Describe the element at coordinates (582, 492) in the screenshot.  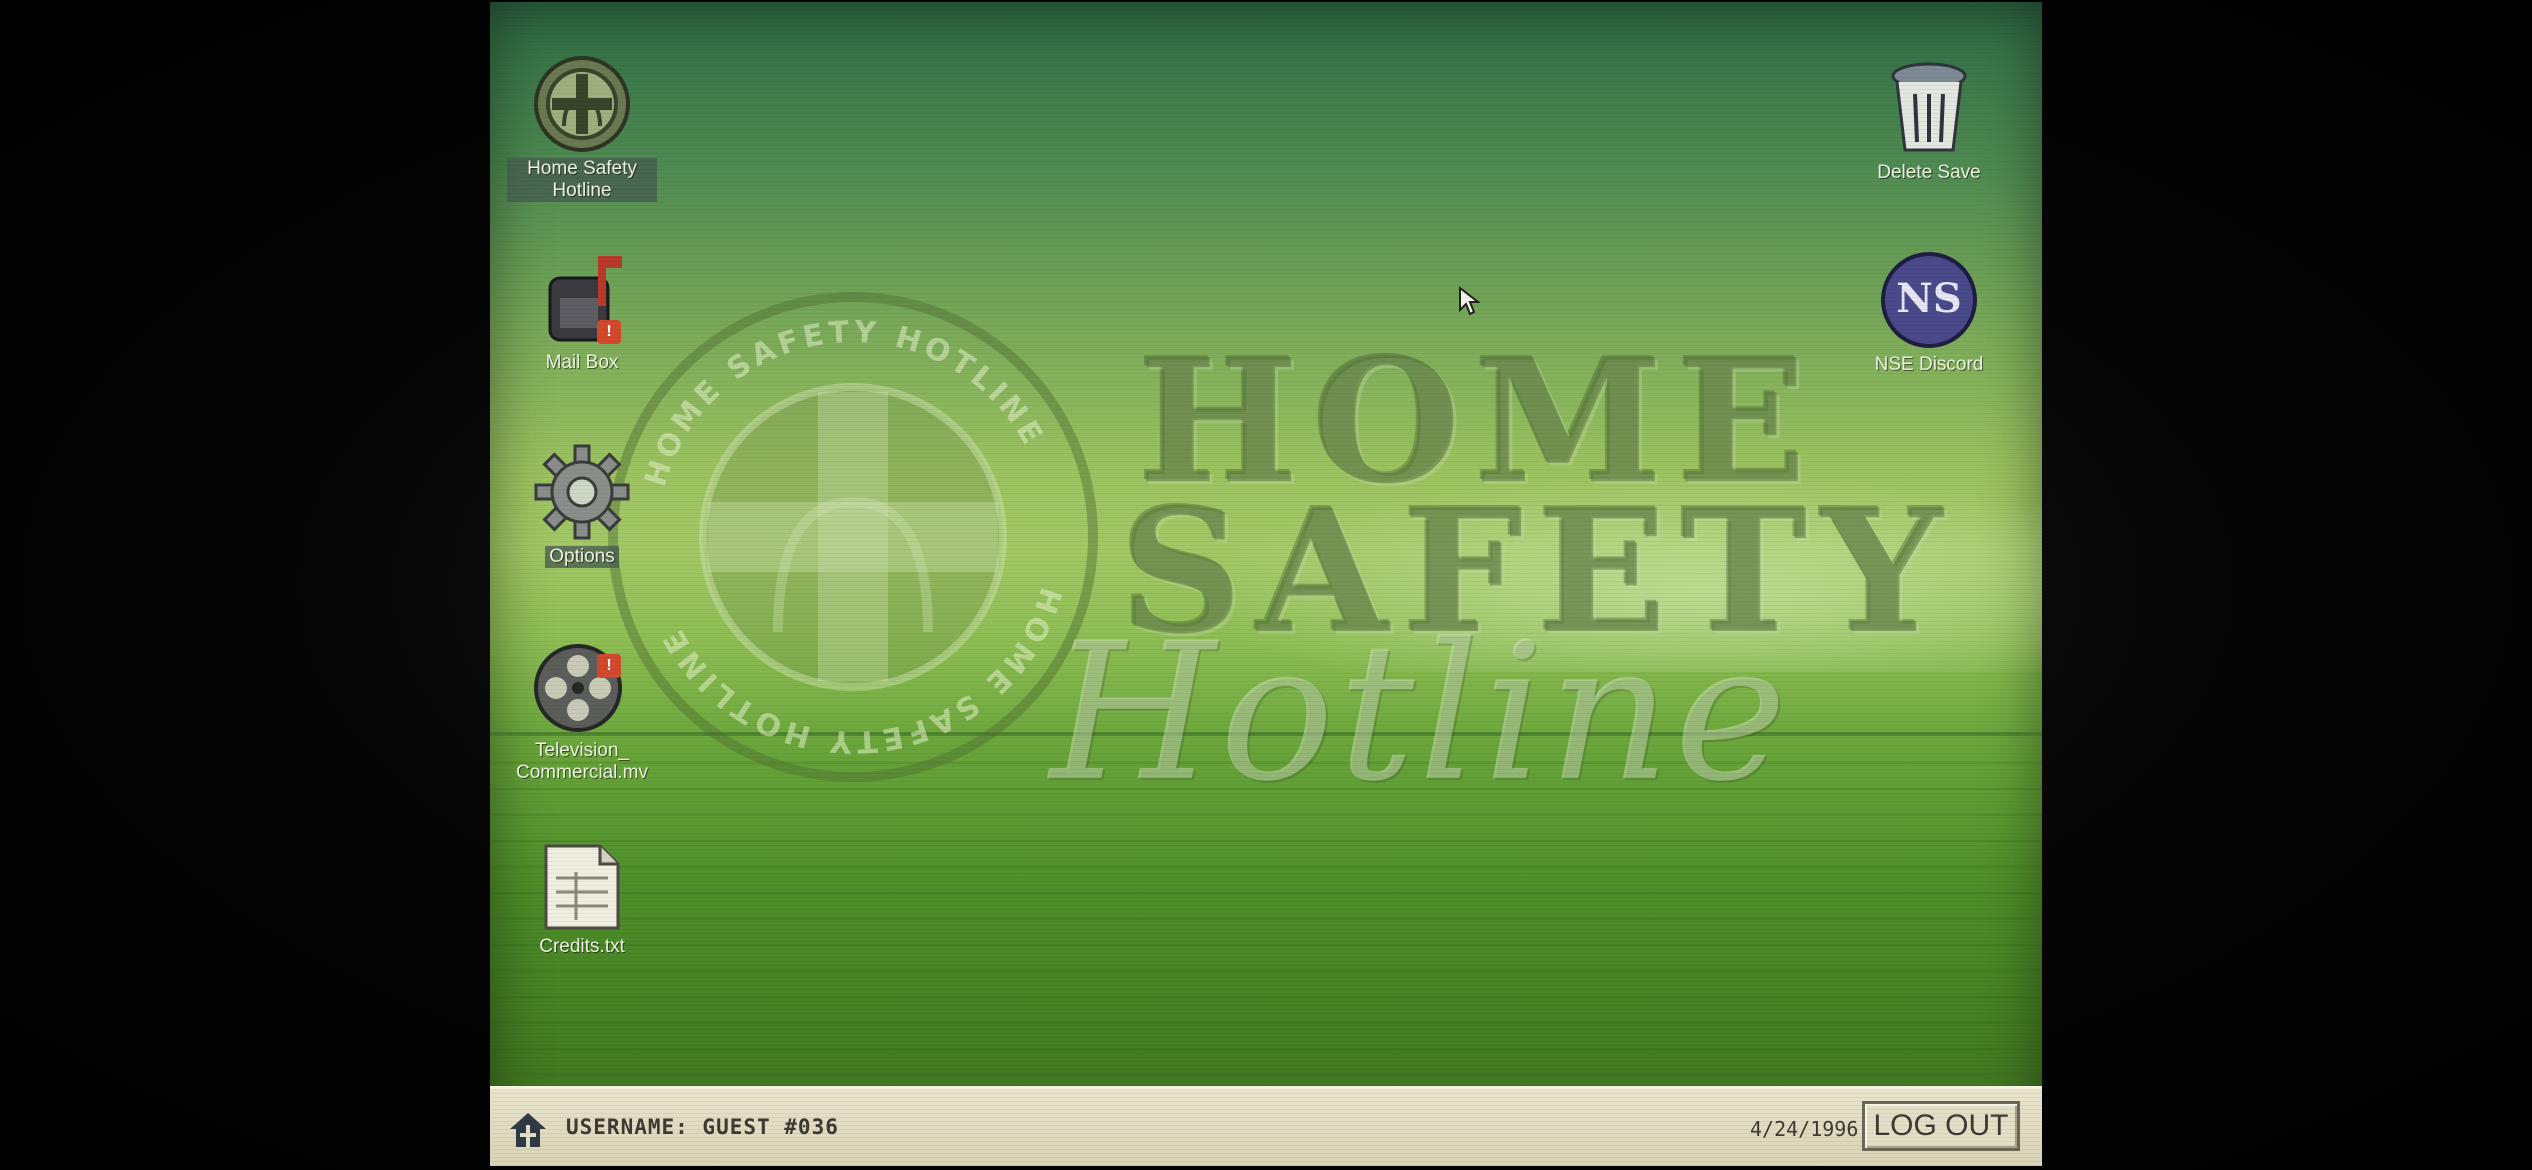
I see `gear-icon` at that location.